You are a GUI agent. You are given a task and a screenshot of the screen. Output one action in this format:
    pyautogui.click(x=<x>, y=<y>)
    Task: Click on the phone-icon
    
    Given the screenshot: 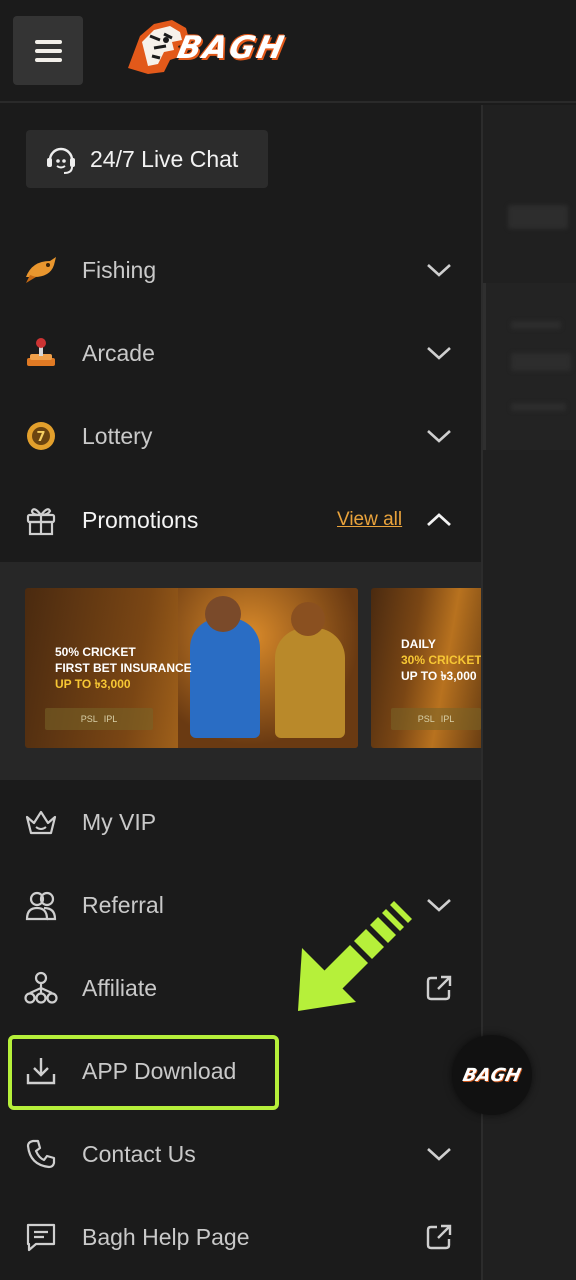 What is the action you would take?
    pyautogui.click(x=41, y=1154)
    